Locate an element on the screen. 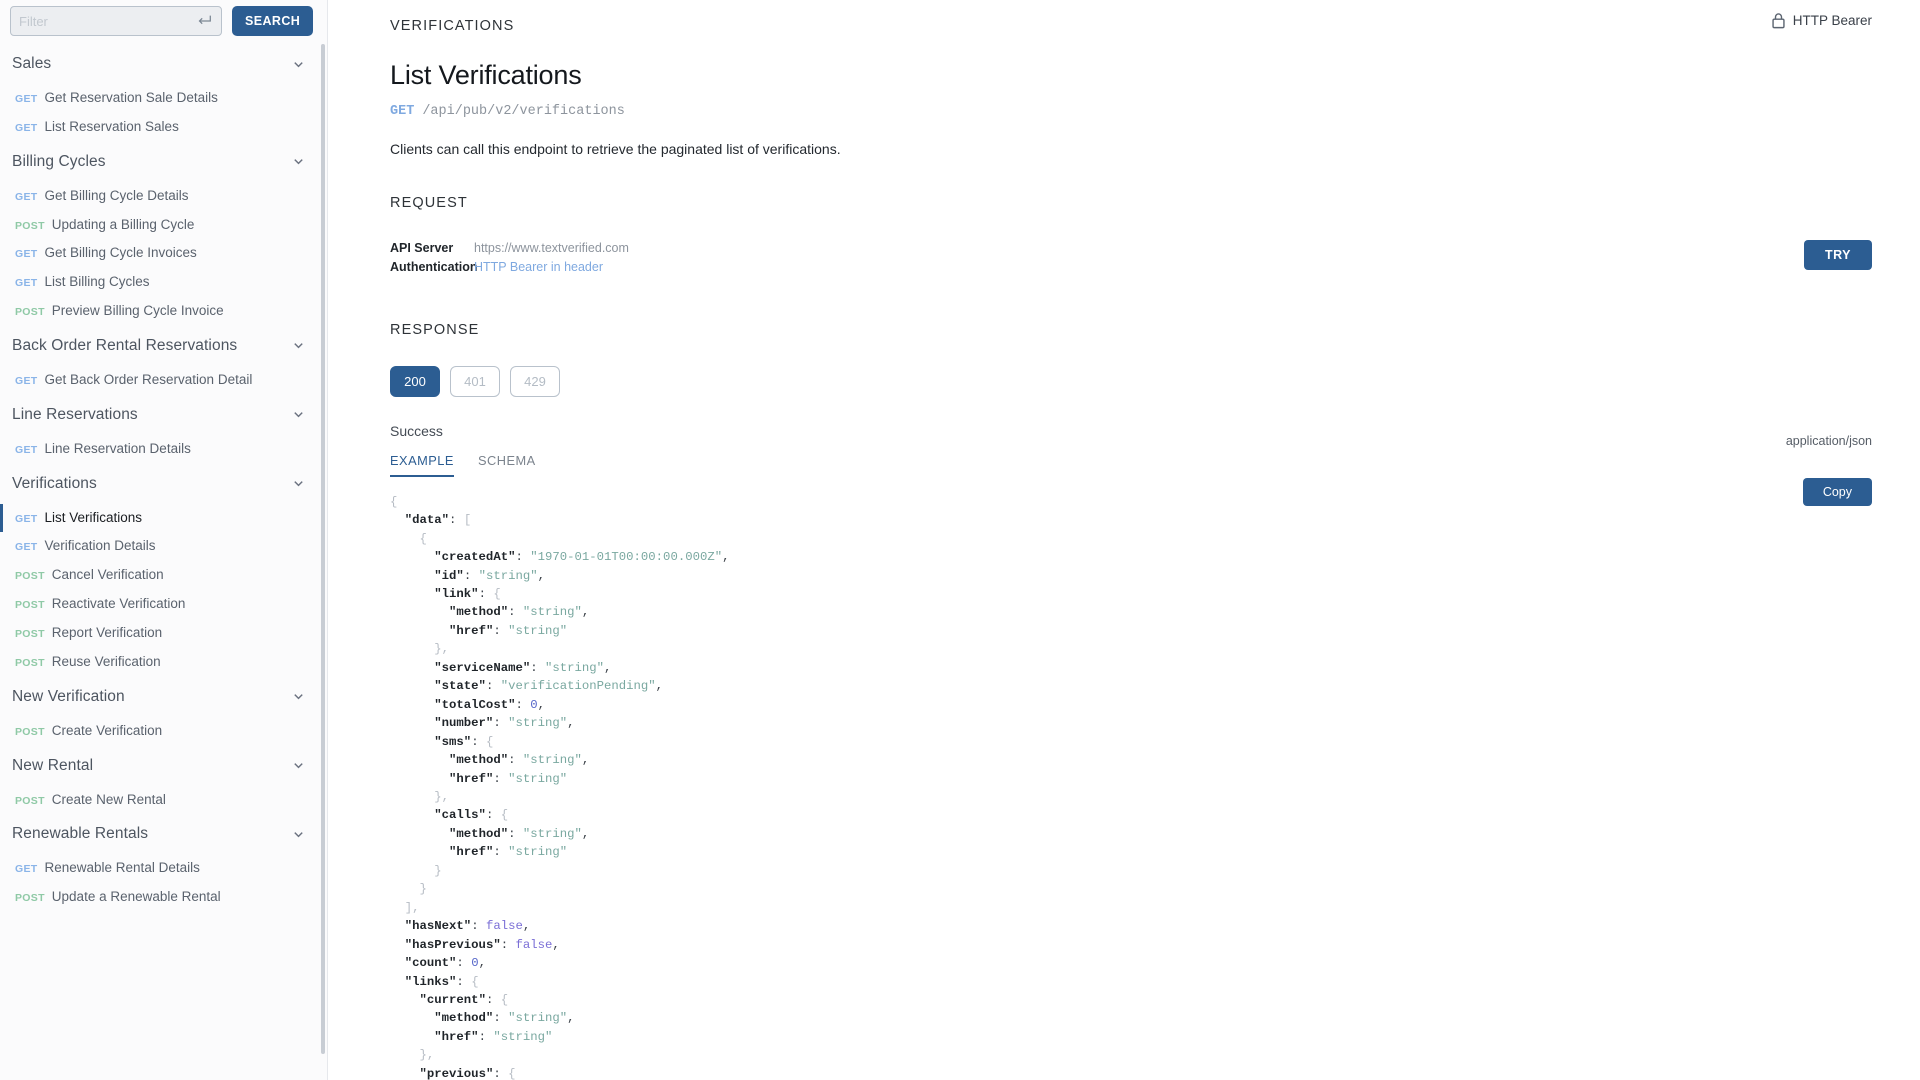  response-section-heading: RESPONSE is located at coordinates (435, 329).